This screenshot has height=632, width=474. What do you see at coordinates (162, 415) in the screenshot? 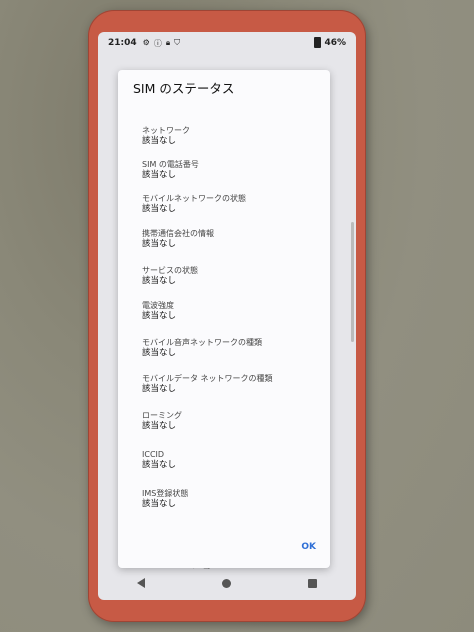
I see `field-label: ローミング` at bounding box center [162, 415].